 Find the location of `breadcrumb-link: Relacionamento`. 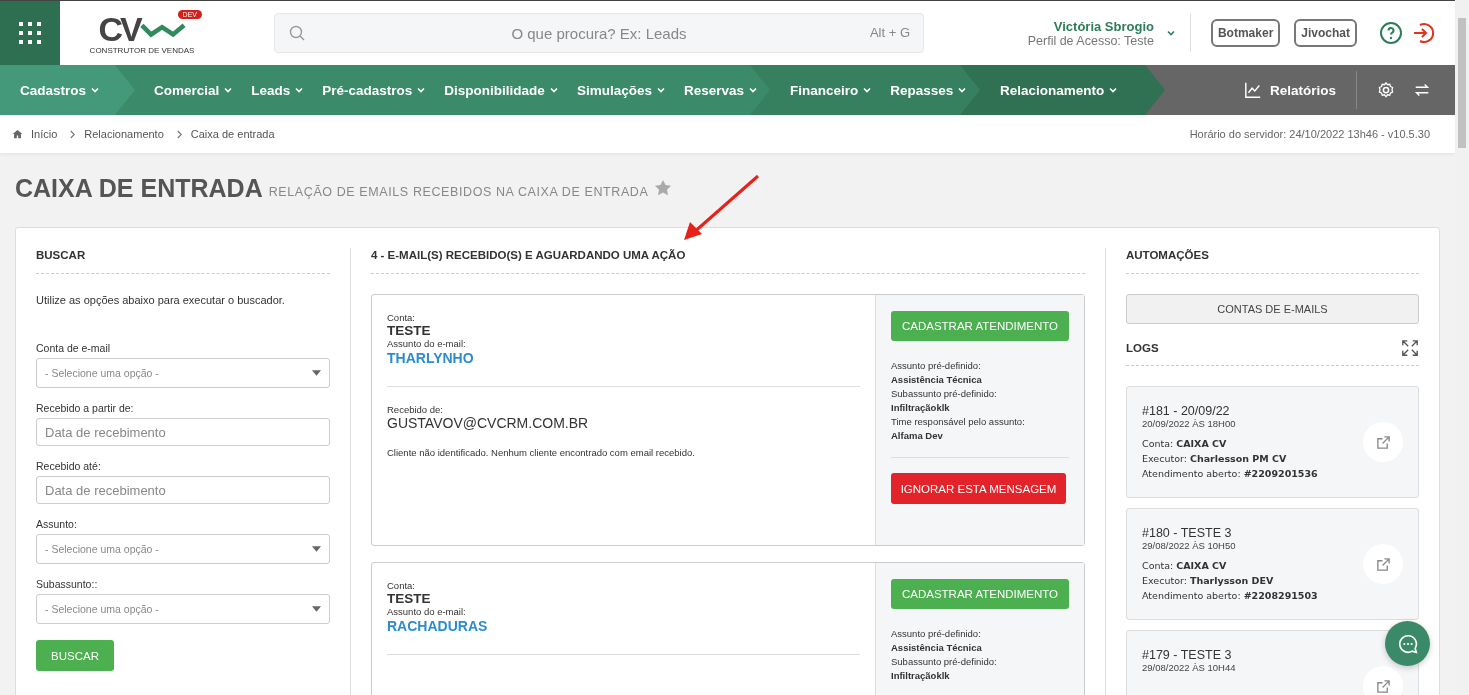

breadcrumb-link: Relacionamento is located at coordinates (124, 134).